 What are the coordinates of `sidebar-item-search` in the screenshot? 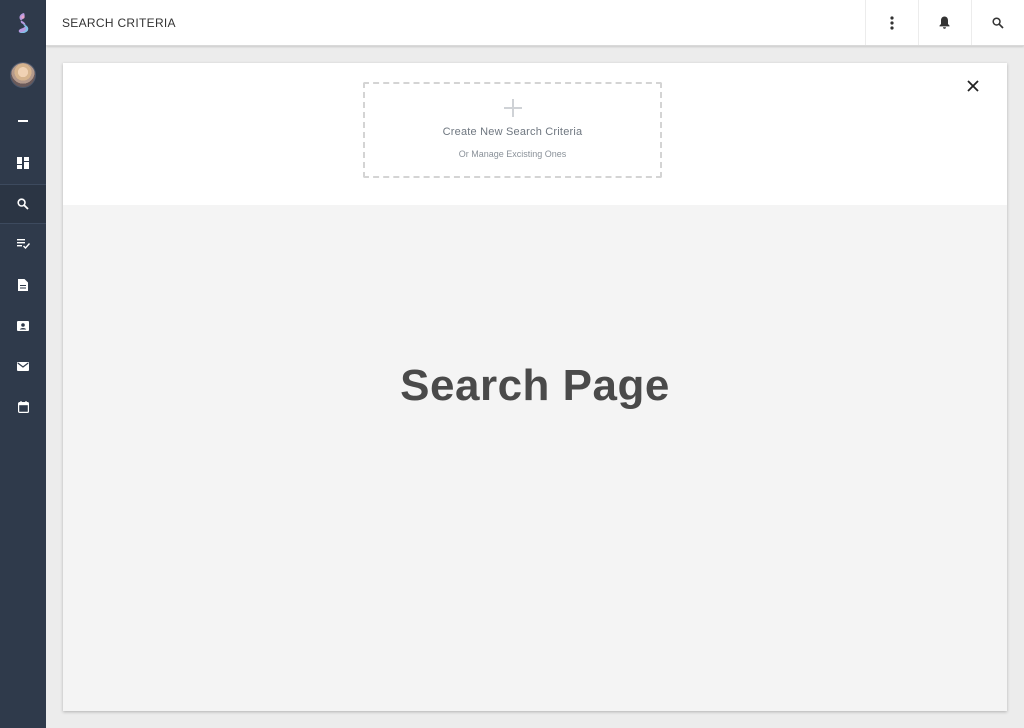 It's located at (23, 204).